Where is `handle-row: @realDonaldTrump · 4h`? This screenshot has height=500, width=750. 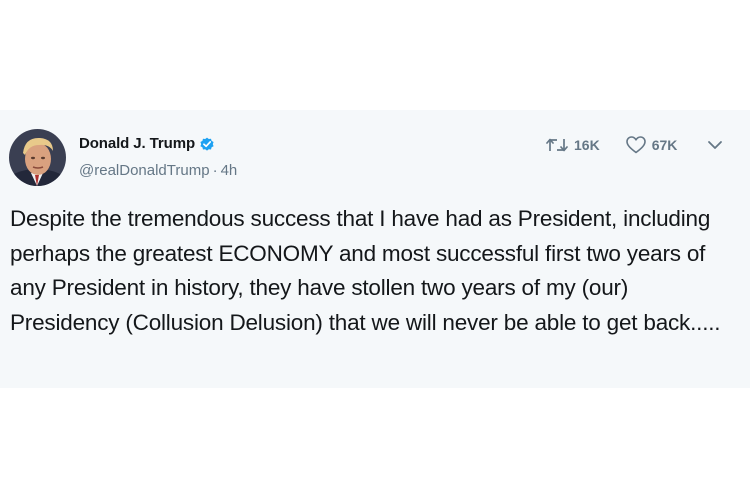
handle-row: @realDonaldTrump · 4h is located at coordinates (158, 170).